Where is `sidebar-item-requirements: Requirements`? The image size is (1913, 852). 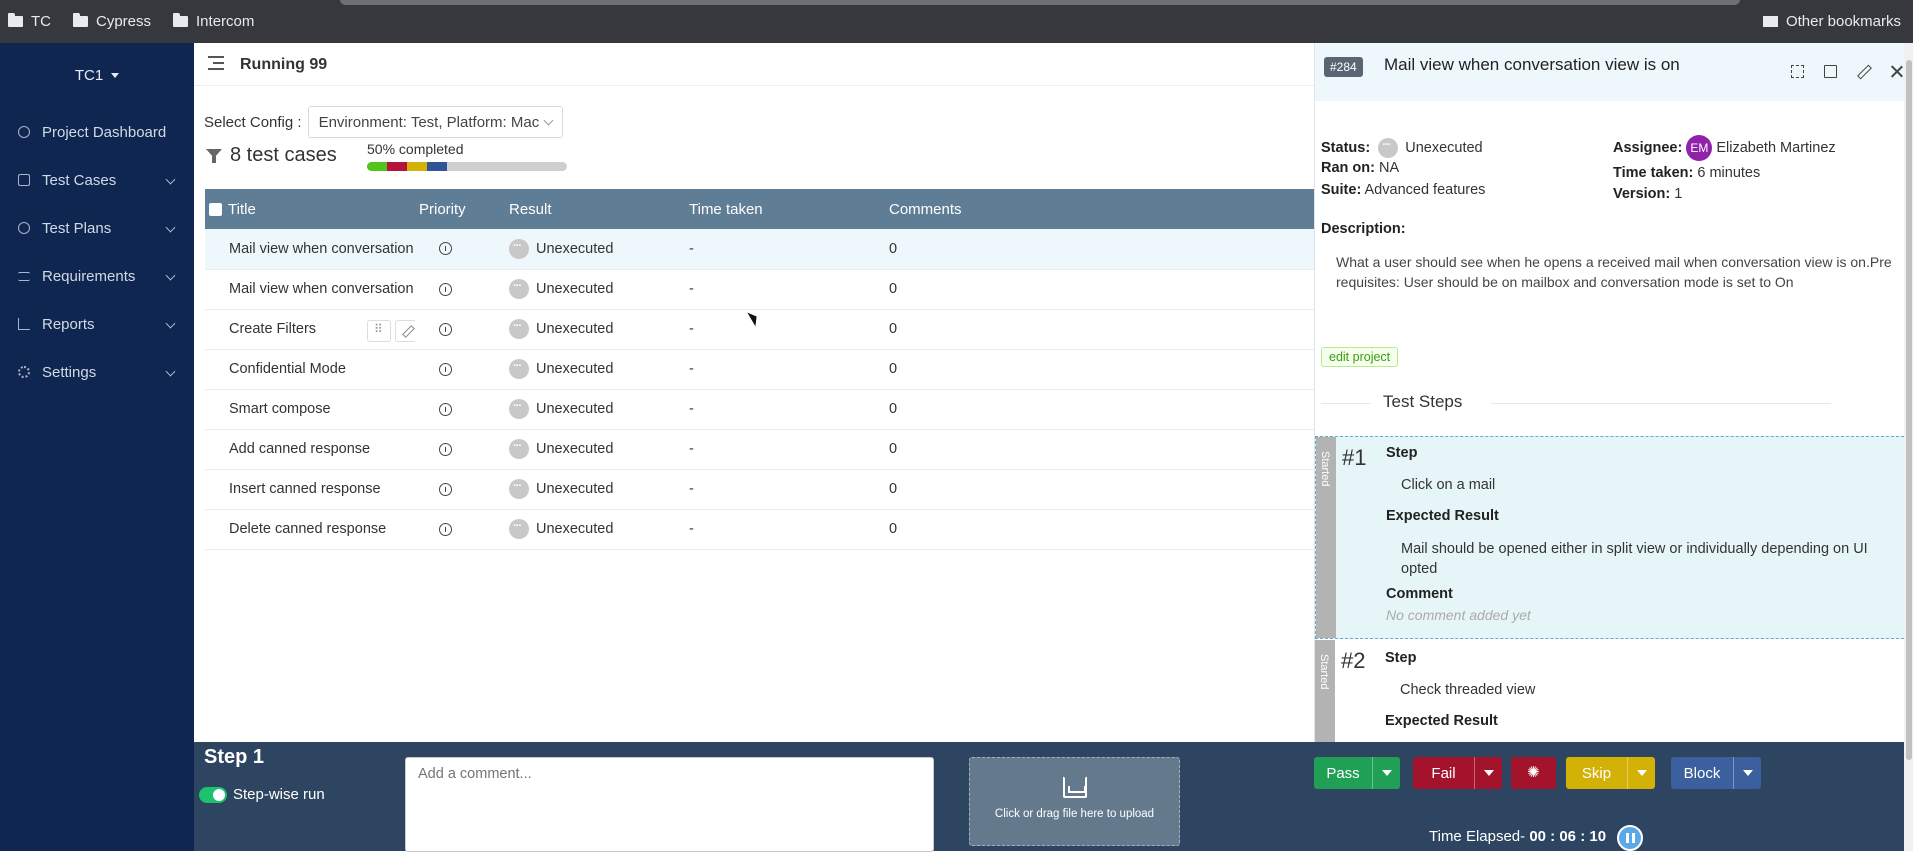 sidebar-item-requirements: Requirements is located at coordinates (97, 276).